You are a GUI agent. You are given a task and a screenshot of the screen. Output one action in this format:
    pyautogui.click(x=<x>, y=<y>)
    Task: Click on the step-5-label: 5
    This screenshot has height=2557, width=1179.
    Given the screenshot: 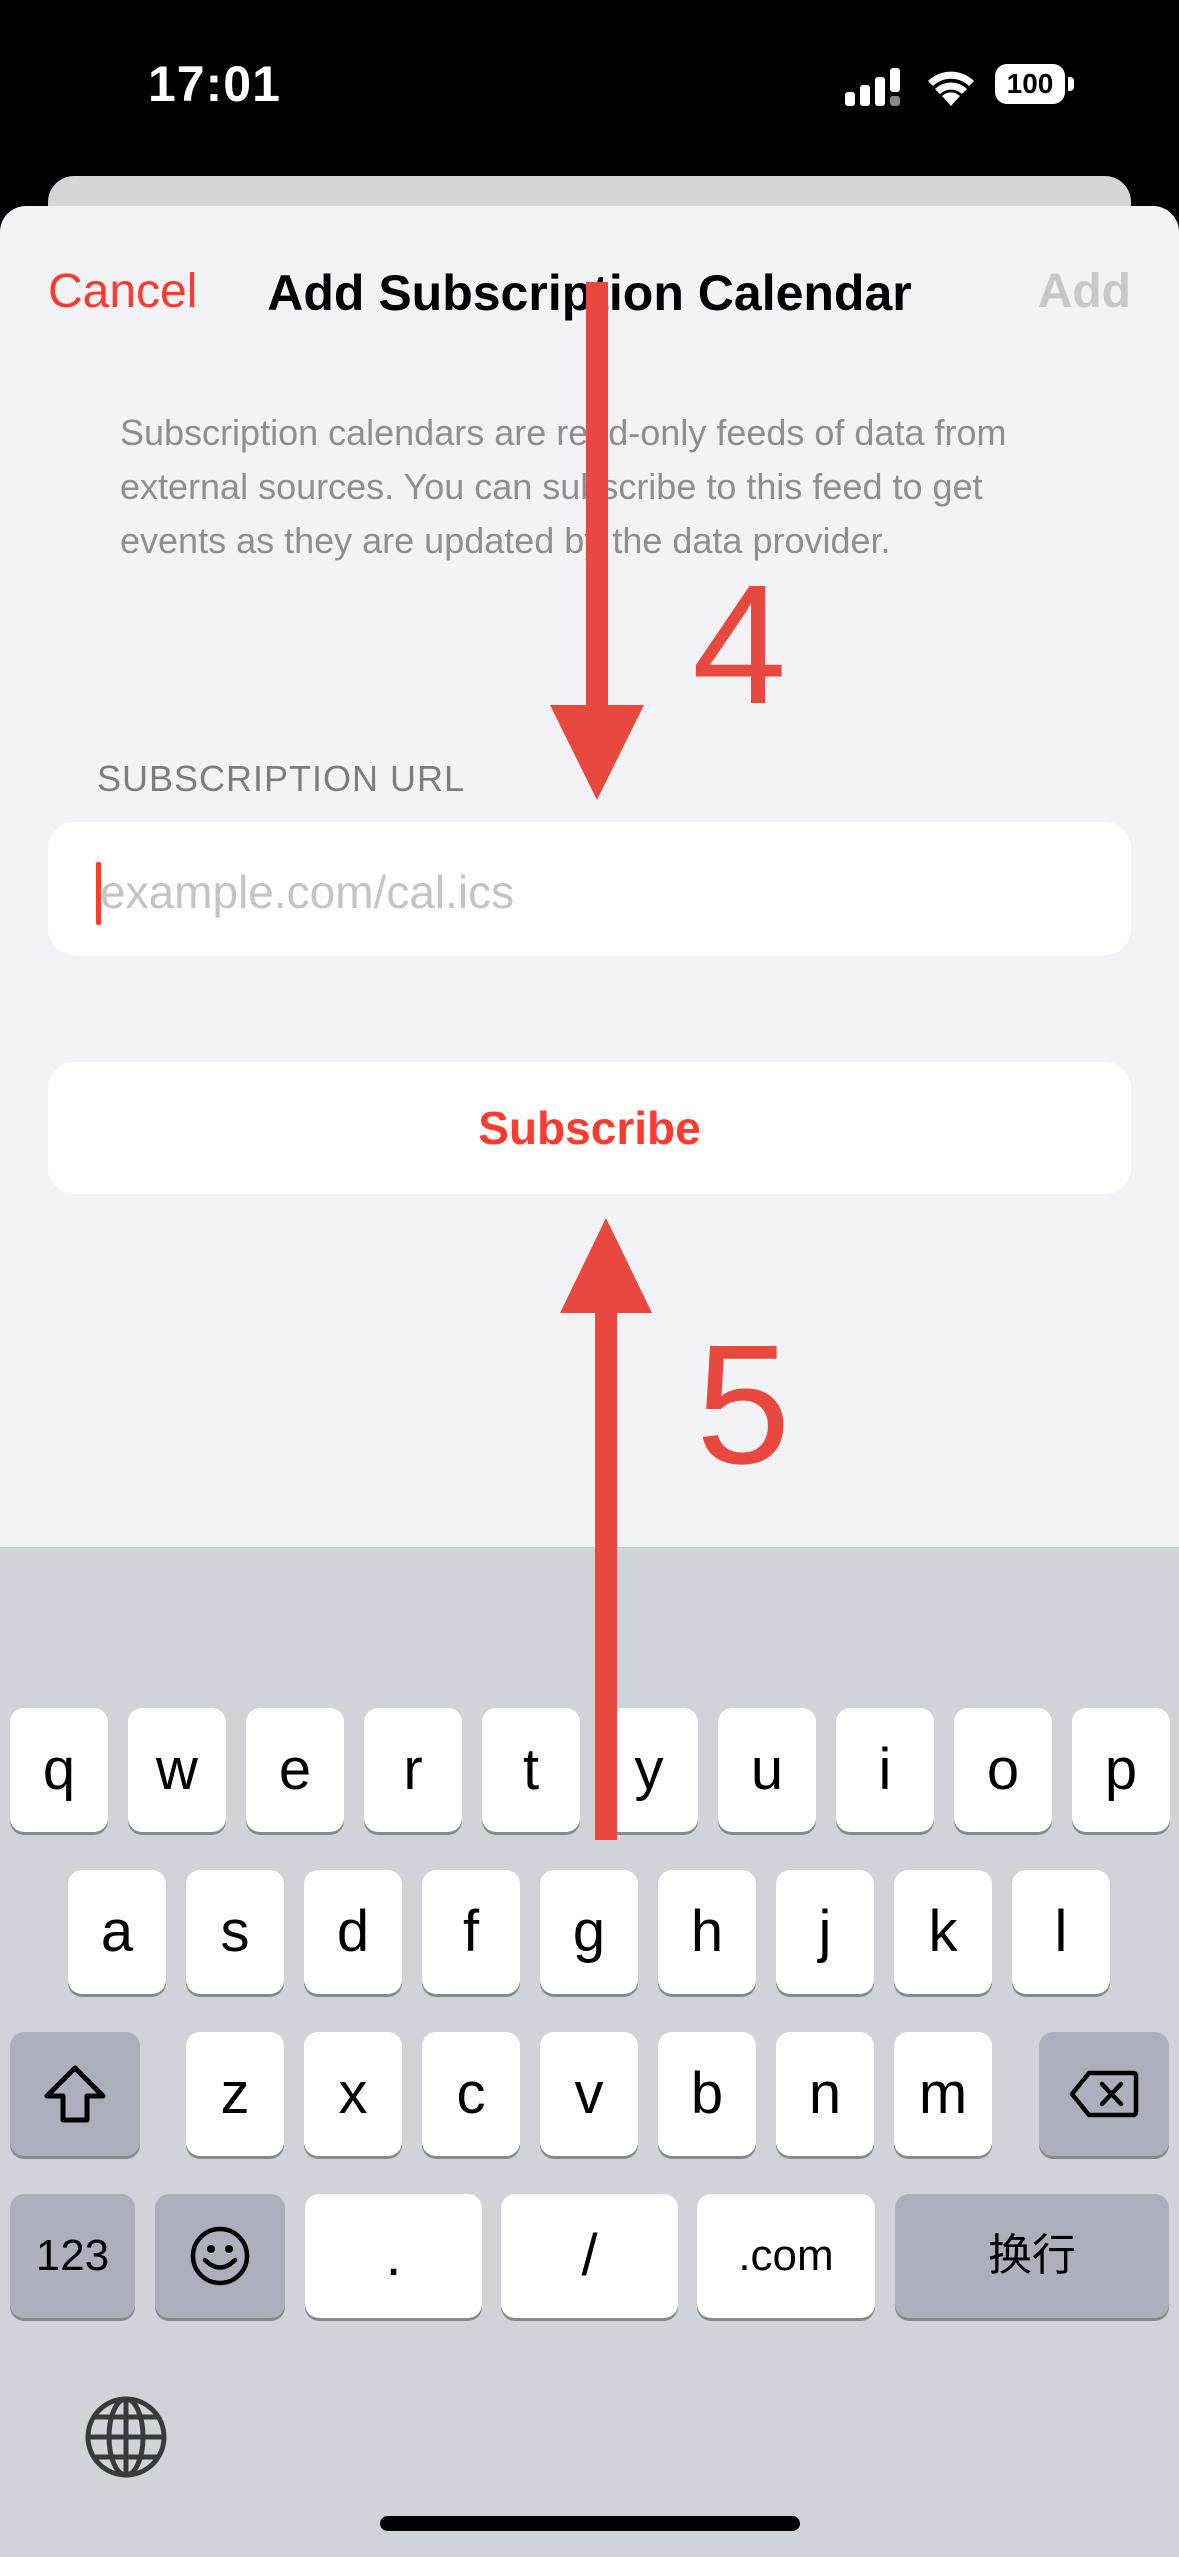 What is the action you would take?
    pyautogui.click(x=743, y=1405)
    